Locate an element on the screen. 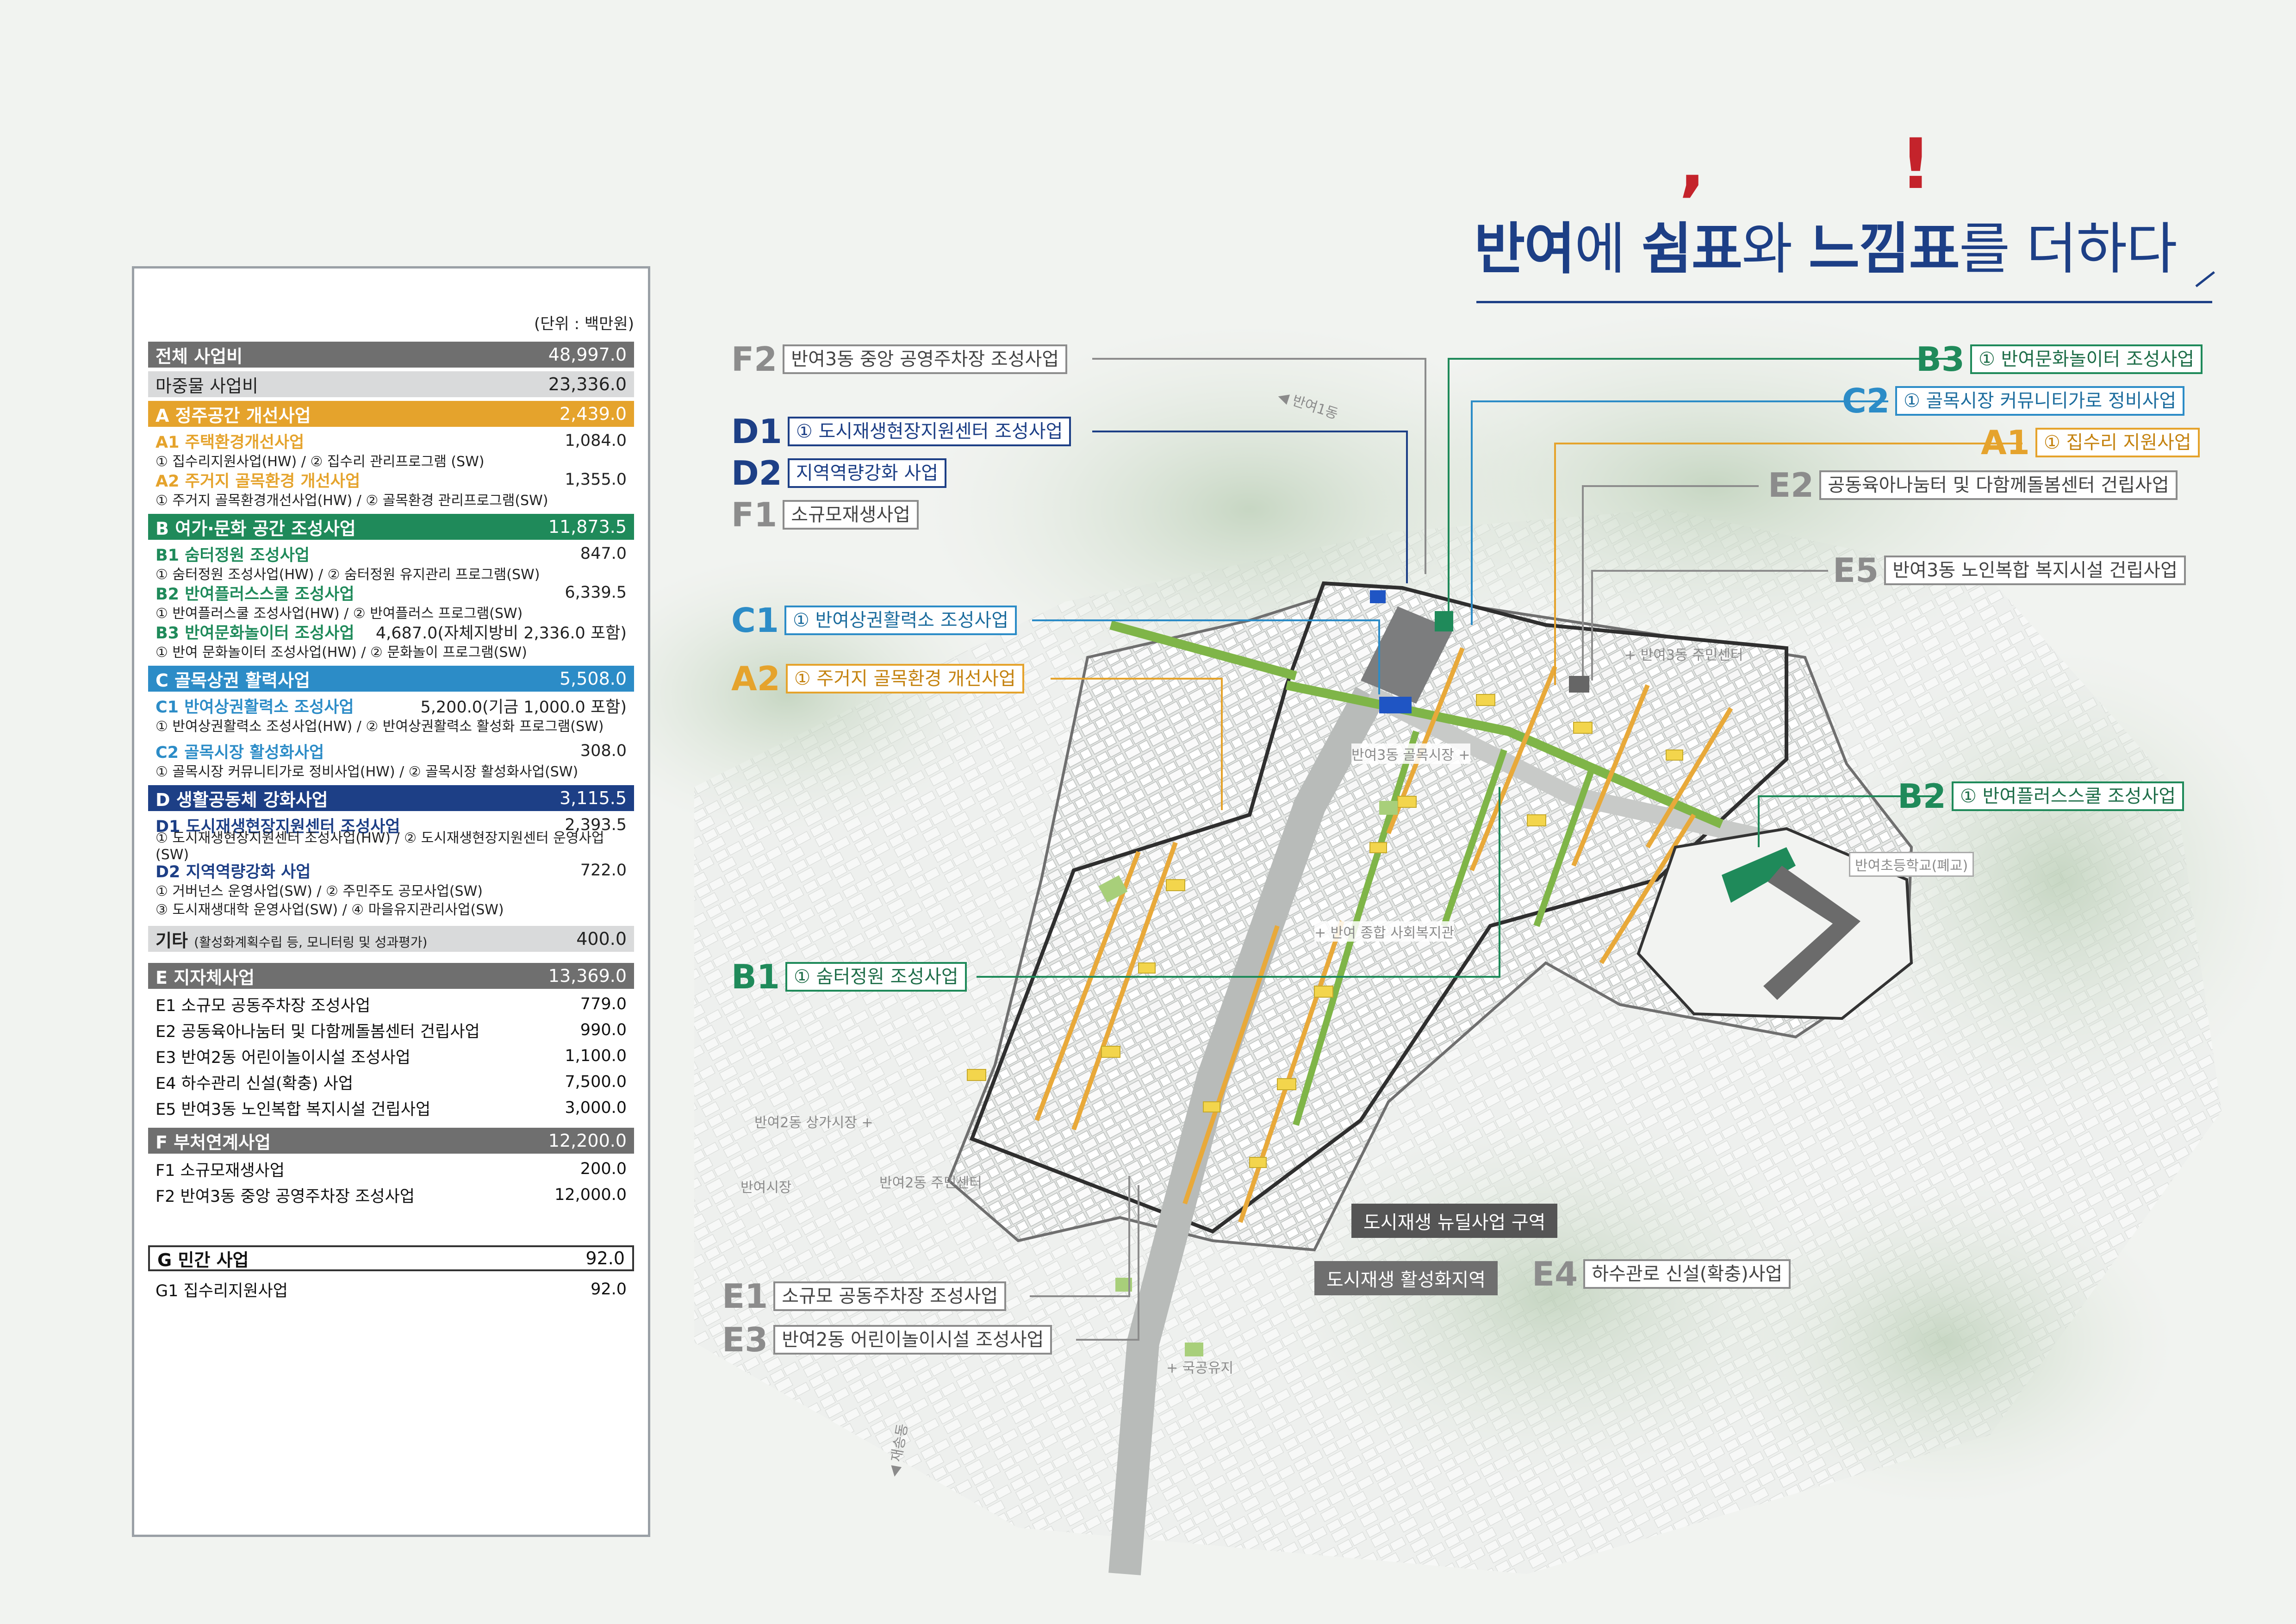 Image resolution: width=2296 pixels, height=1624 pixels. place-school: 반여초등학교(폐교) is located at coordinates (1911, 864).